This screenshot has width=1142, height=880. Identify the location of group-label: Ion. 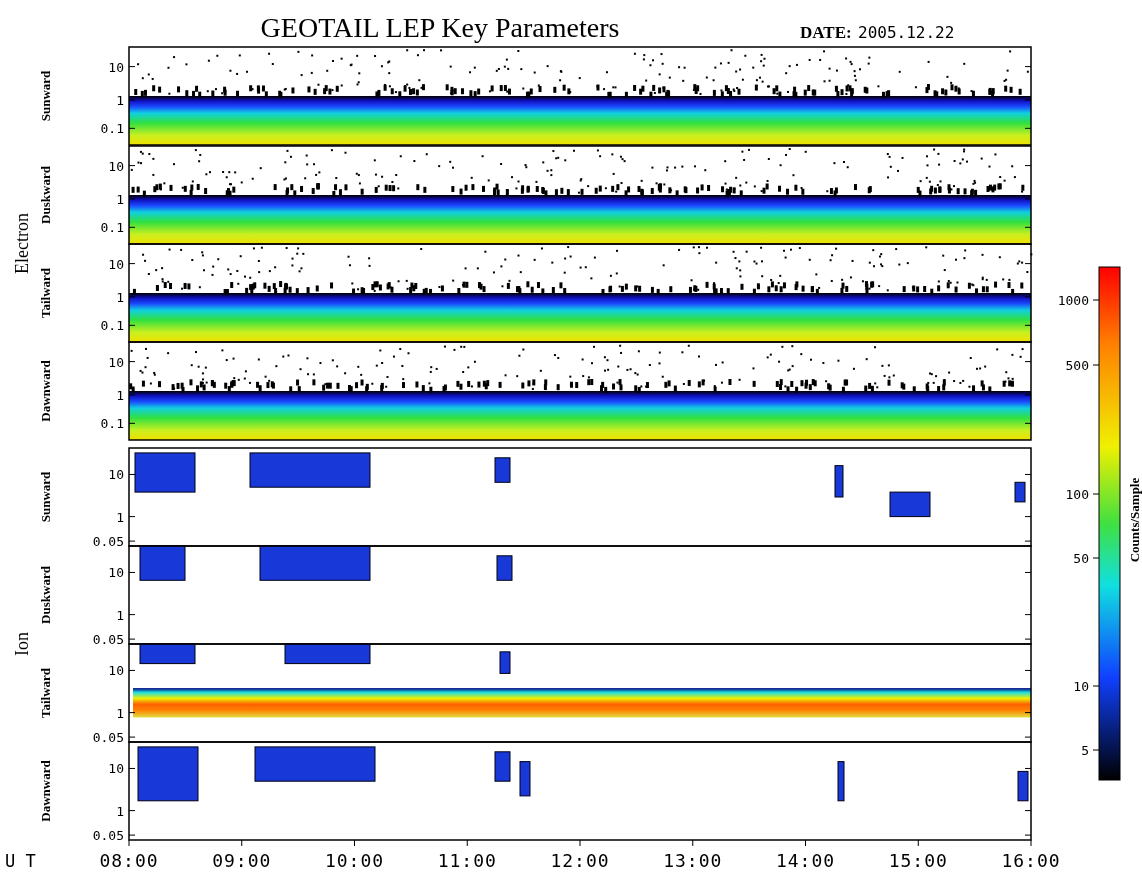
(22, 644).